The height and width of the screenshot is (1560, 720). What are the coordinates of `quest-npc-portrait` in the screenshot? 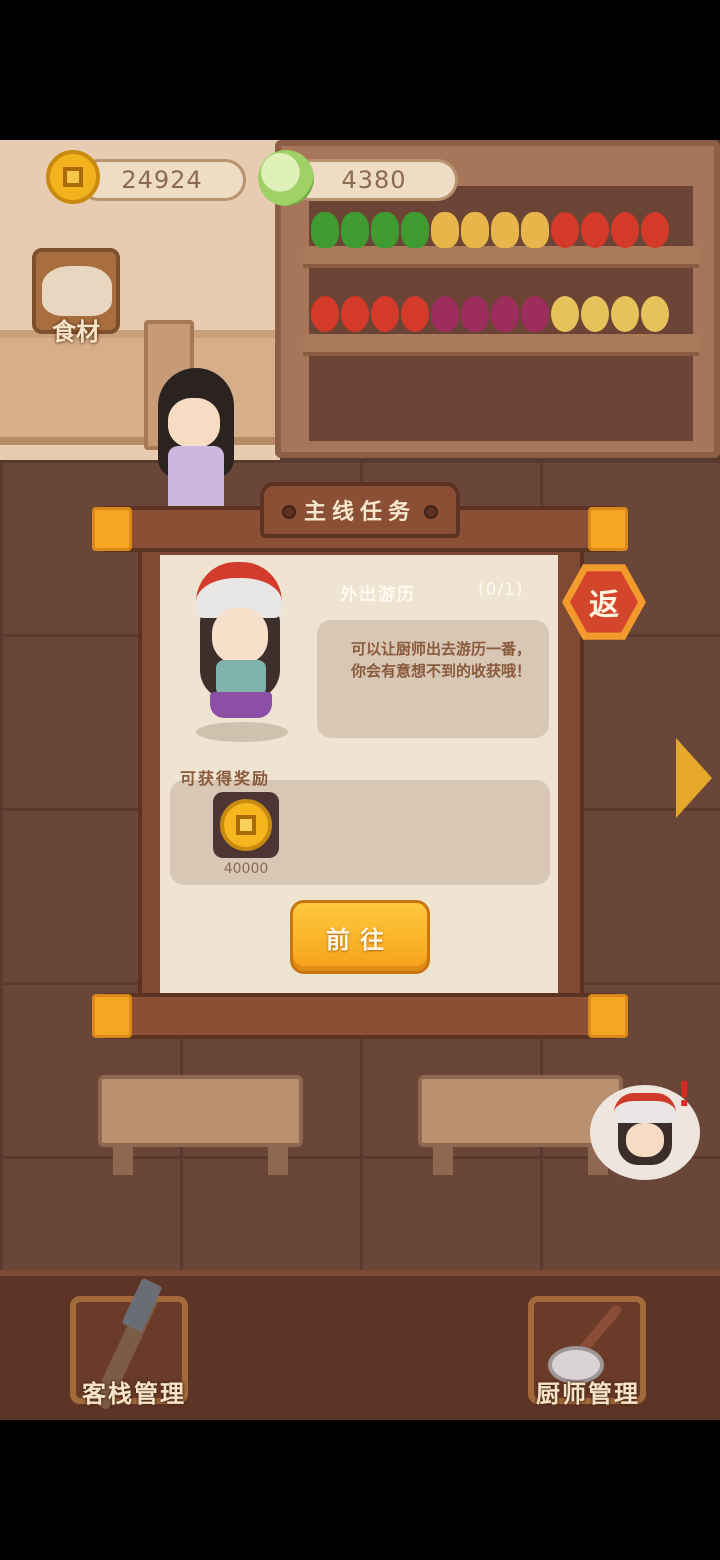 It's located at (240, 647).